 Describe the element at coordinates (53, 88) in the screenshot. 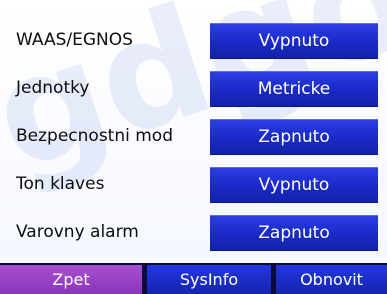

I see `setting-label-units: Jednotky` at that location.